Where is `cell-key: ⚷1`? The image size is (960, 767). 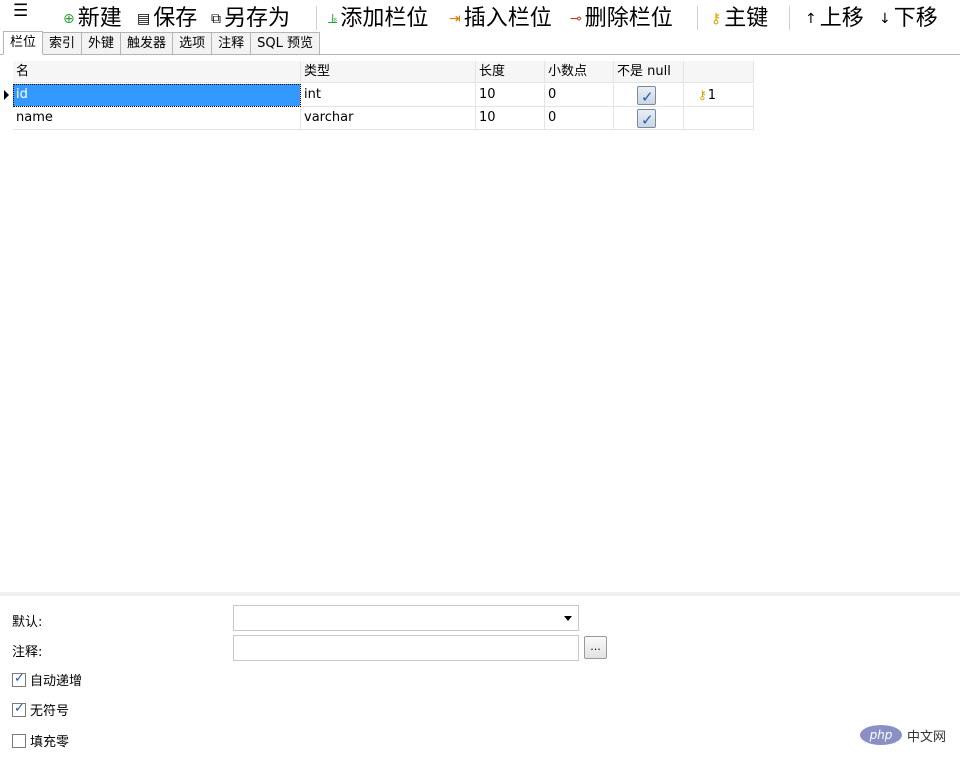 cell-key: ⚷1 is located at coordinates (719, 95).